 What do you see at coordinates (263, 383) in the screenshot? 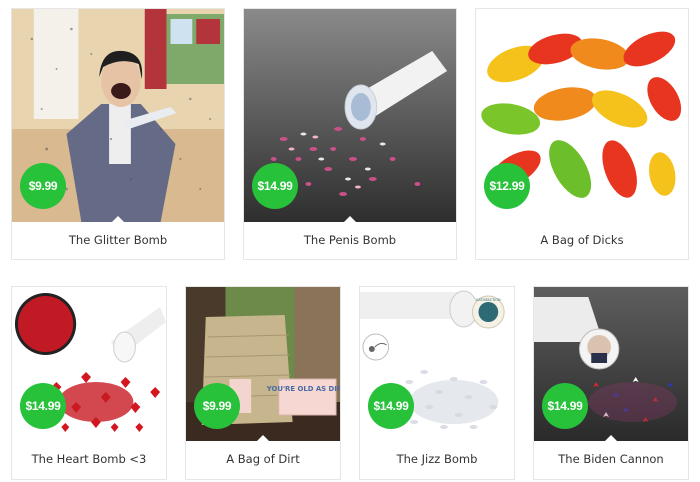
I see `product-card: YOU'RE OLD AS DIRT. $9.99 A Bag of Dirt` at bounding box center [263, 383].